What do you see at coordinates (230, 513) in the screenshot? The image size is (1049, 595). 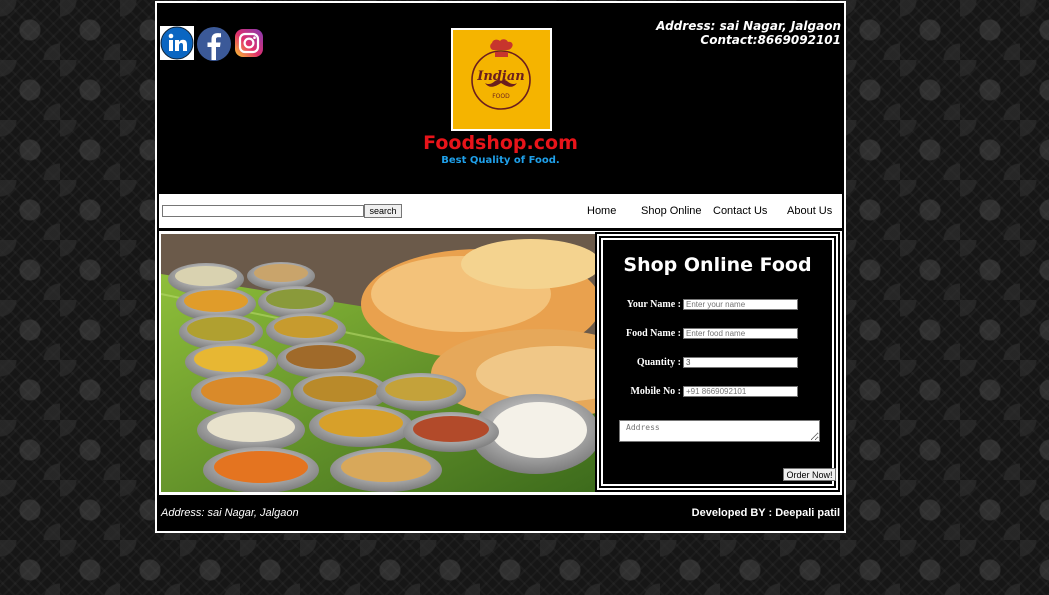 I see `footer-address: Address: sai Nagar, Jalgaon` at bounding box center [230, 513].